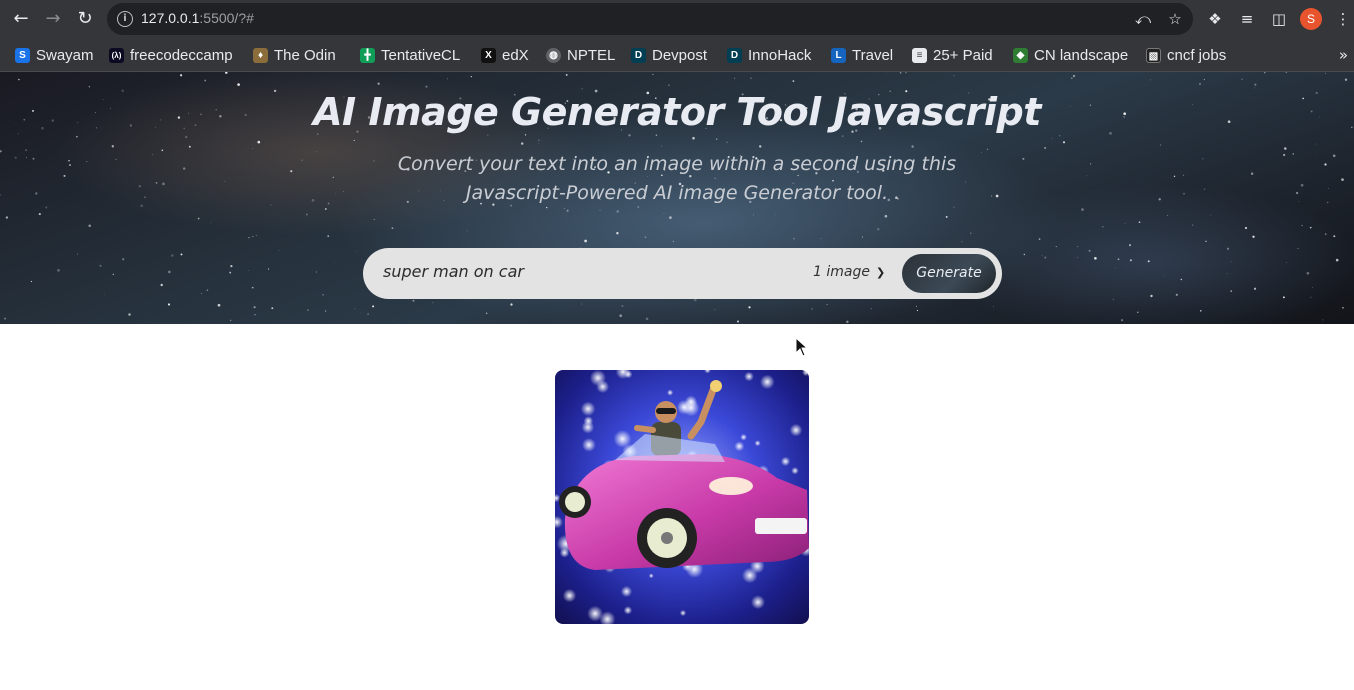  What do you see at coordinates (1311, 19) in the screenshot?
I see `profile-avatar: S` at bounding box center [1311, 19].